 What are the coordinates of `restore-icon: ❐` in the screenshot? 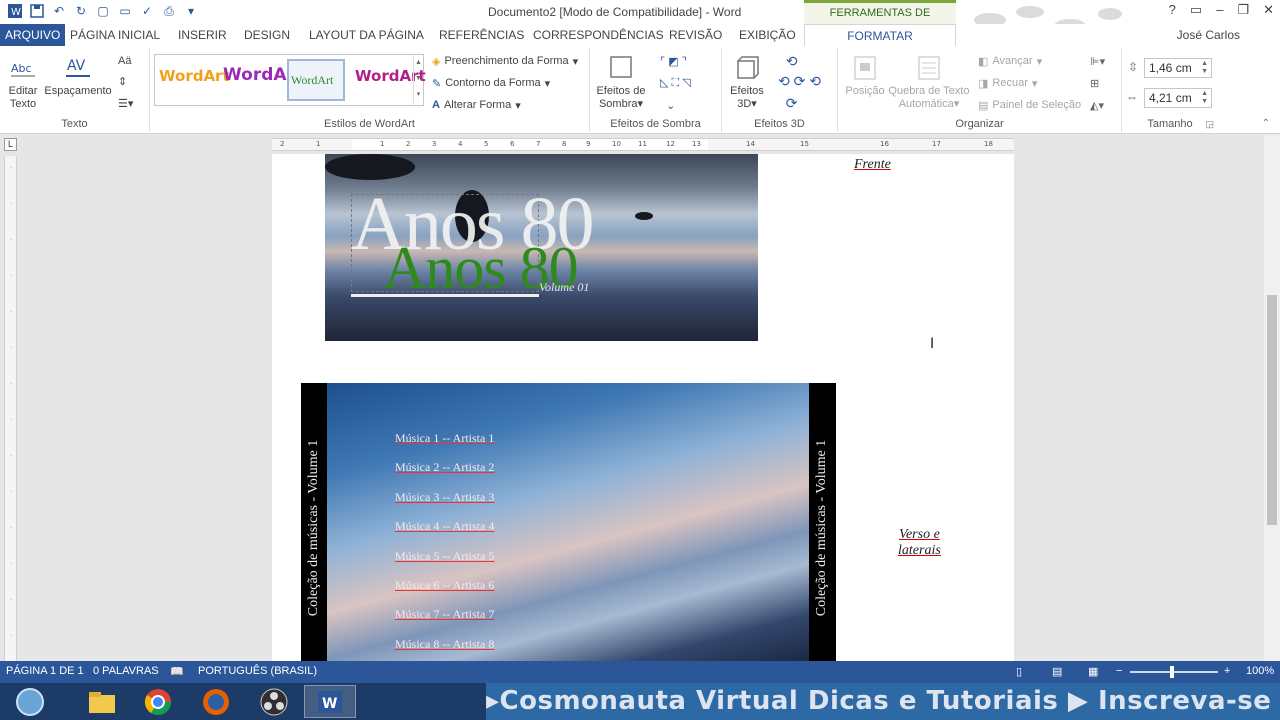 It's located at (1243, 10).